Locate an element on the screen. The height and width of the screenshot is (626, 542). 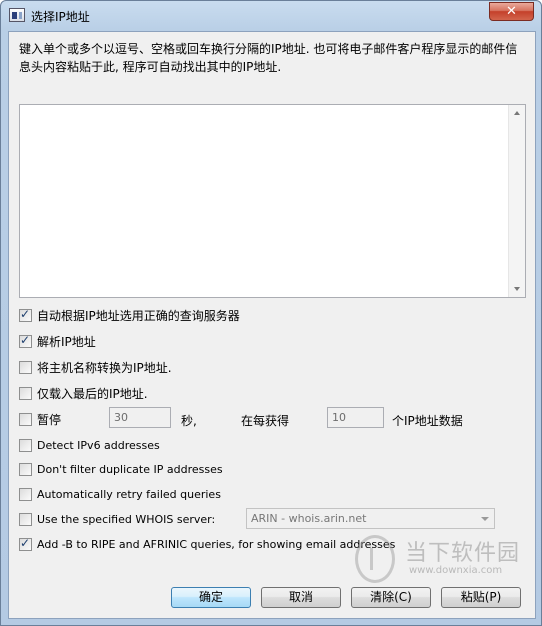
checkbox-hostname-to-ip is located at coordinates (25, 367).